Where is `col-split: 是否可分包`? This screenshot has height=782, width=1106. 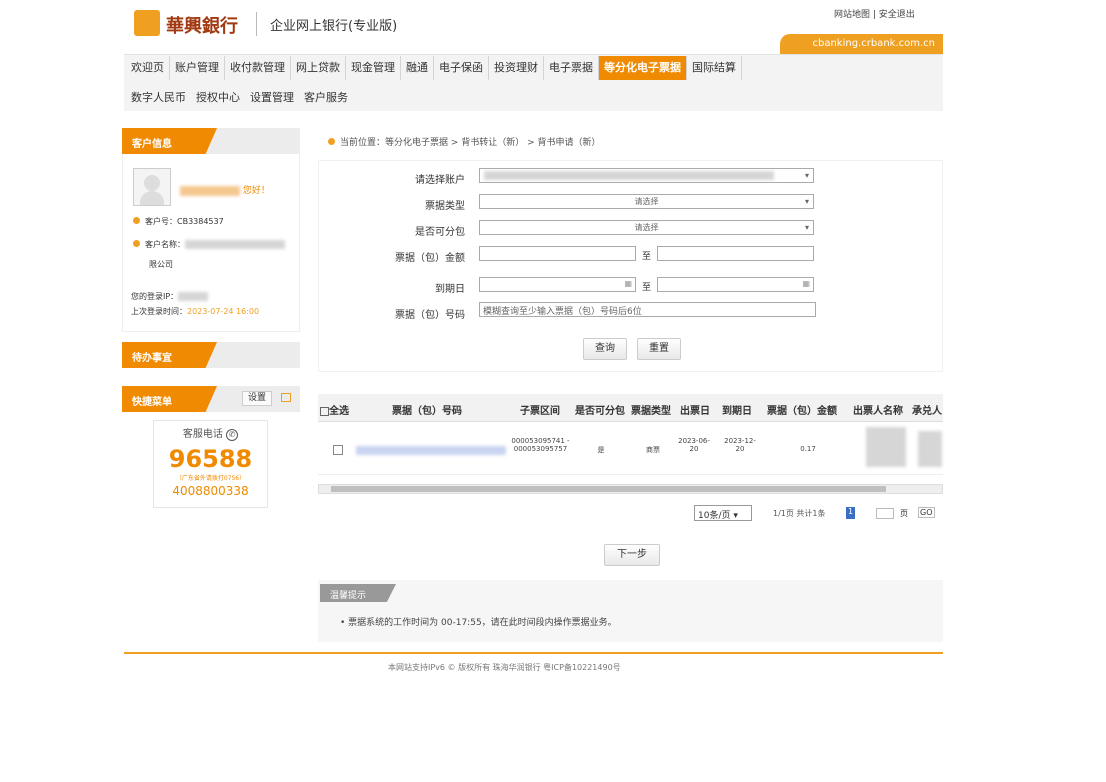 col-split: 是否可分包 is located at coordinates (600, 411).